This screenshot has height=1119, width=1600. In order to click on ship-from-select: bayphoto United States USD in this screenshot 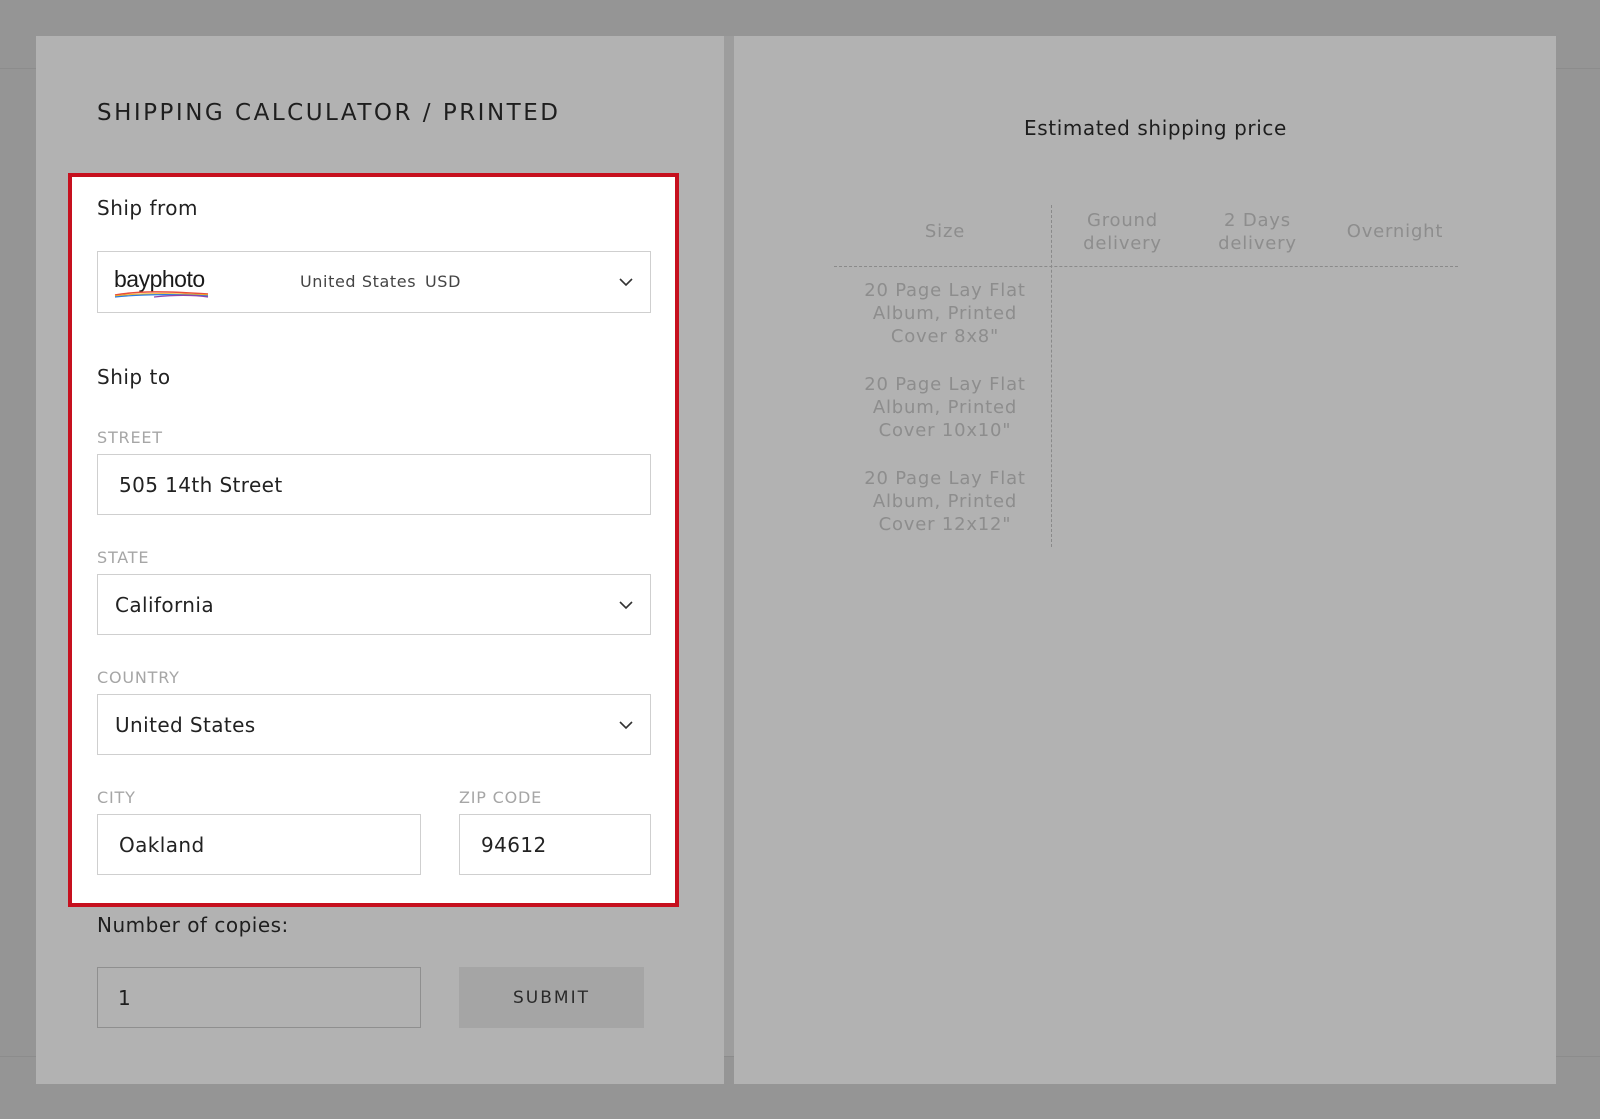, I will do `click(374, 282)`.